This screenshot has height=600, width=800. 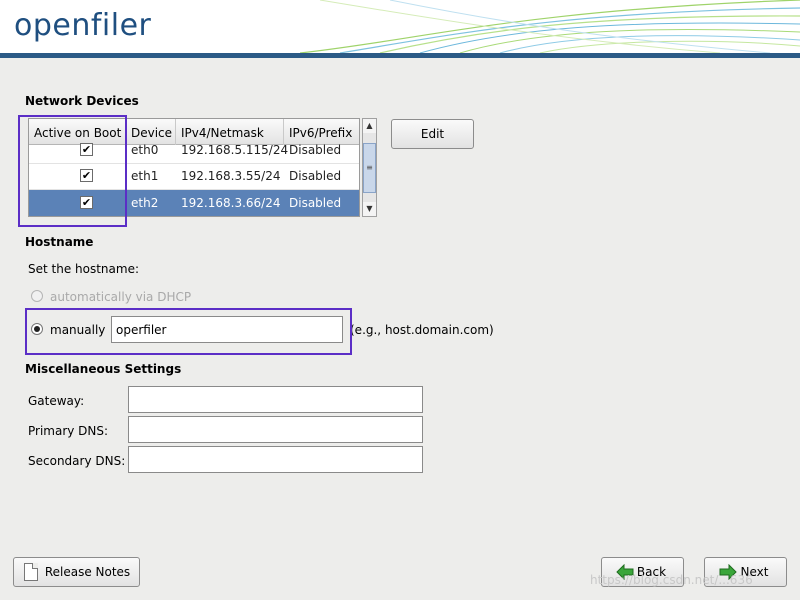 What do you see at coordinates (82, 101) in the screenshot?
I see `network-devices-title: Network Devices` at bounding box center [82, 101].